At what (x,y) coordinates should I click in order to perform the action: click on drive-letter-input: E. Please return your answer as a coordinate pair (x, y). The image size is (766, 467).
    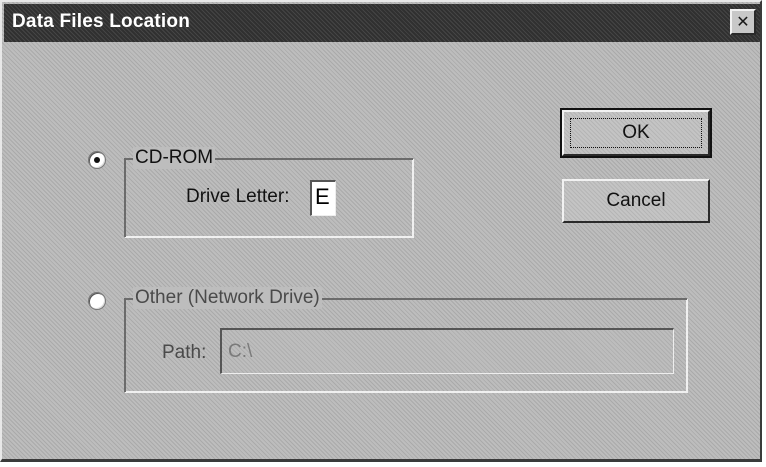
    Looking at the image, I should click on (323, 198).